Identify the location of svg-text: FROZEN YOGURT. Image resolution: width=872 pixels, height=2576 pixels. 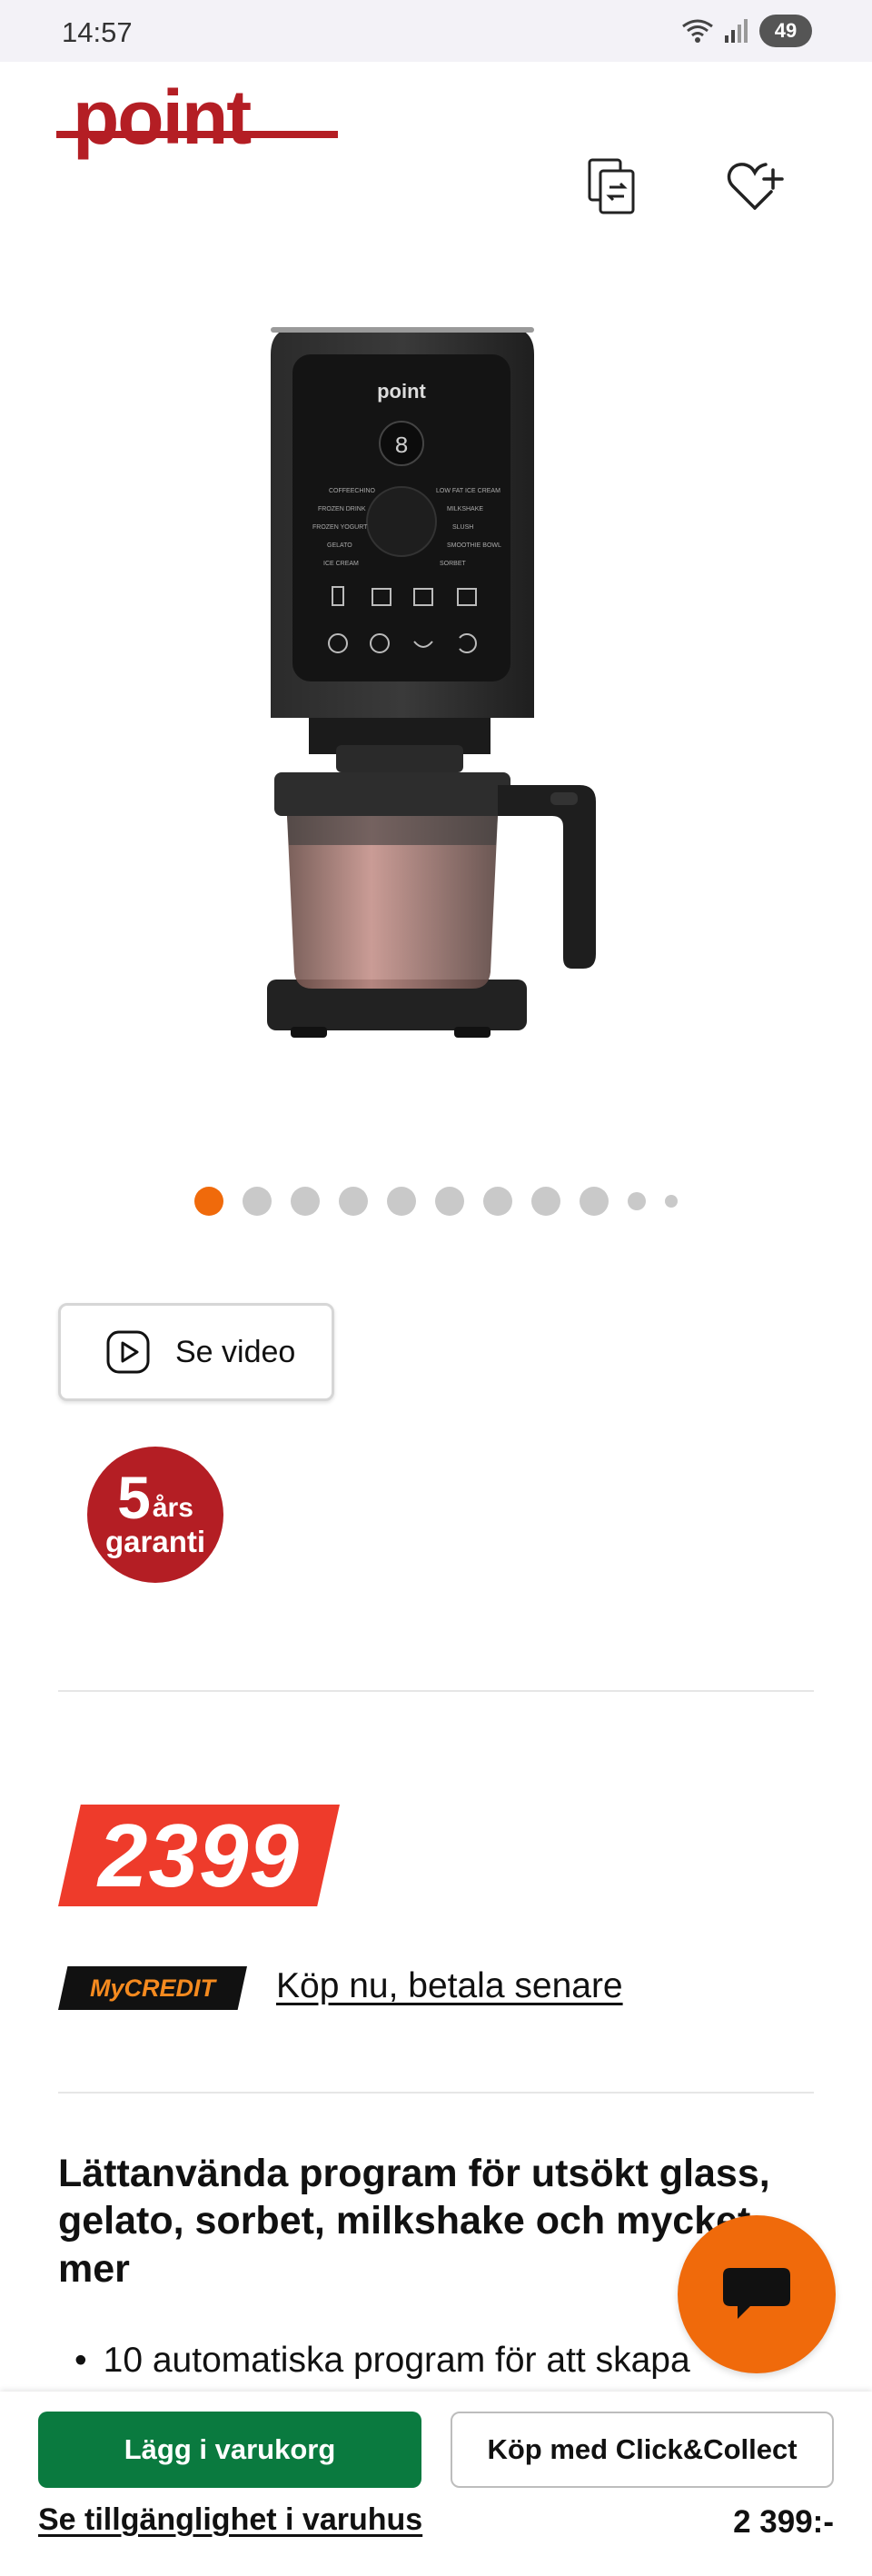
(340, 527).